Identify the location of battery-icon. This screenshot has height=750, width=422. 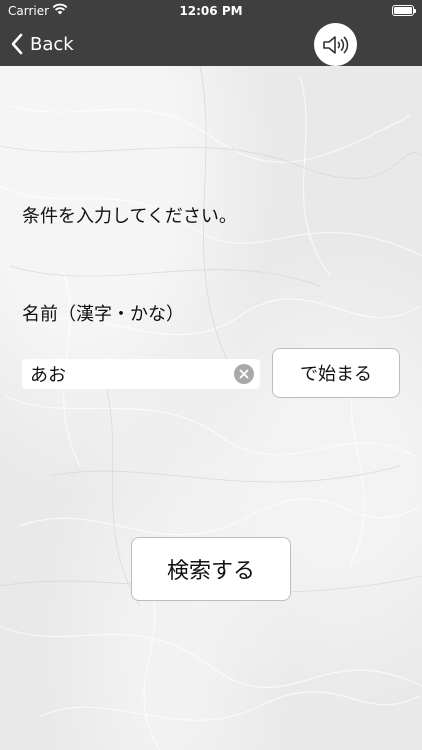
(404, 10).